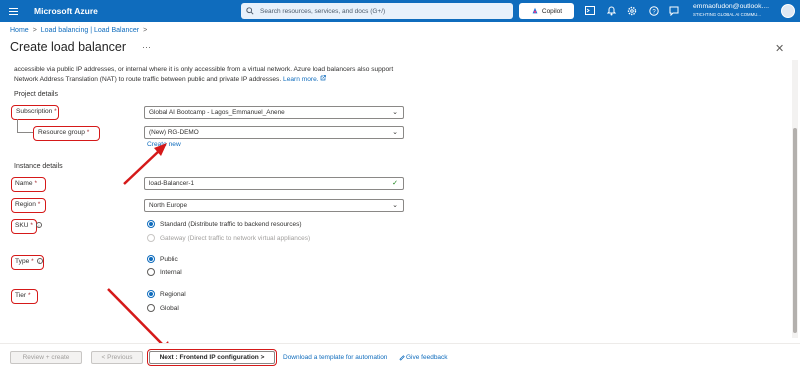  I want to click on checkmark-icon: ✓, so click(395, 183).